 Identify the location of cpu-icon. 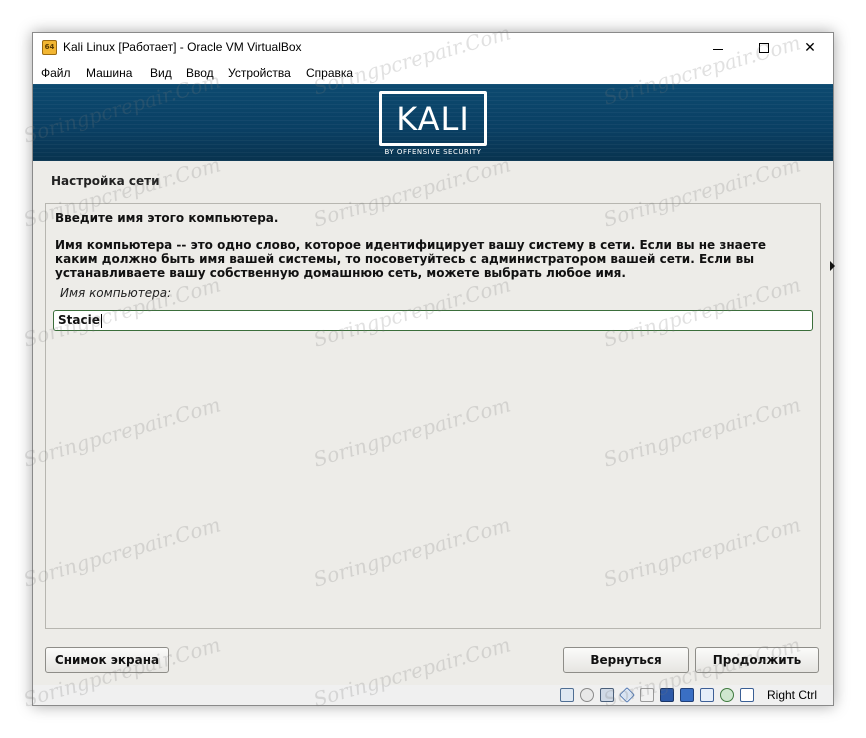
(707, 695).